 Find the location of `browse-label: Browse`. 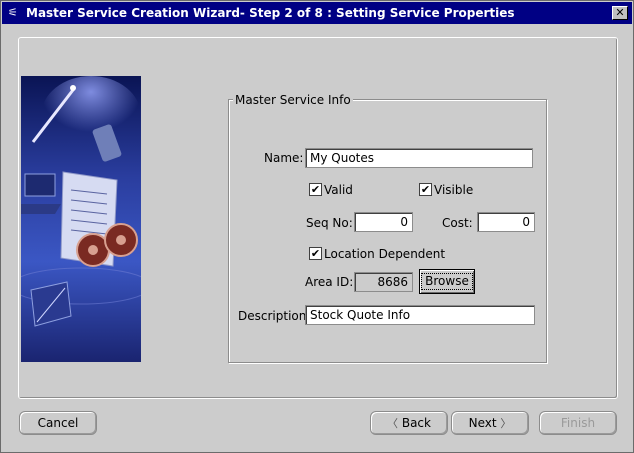

browse-label: Browse is located at coordinates (447, 281).